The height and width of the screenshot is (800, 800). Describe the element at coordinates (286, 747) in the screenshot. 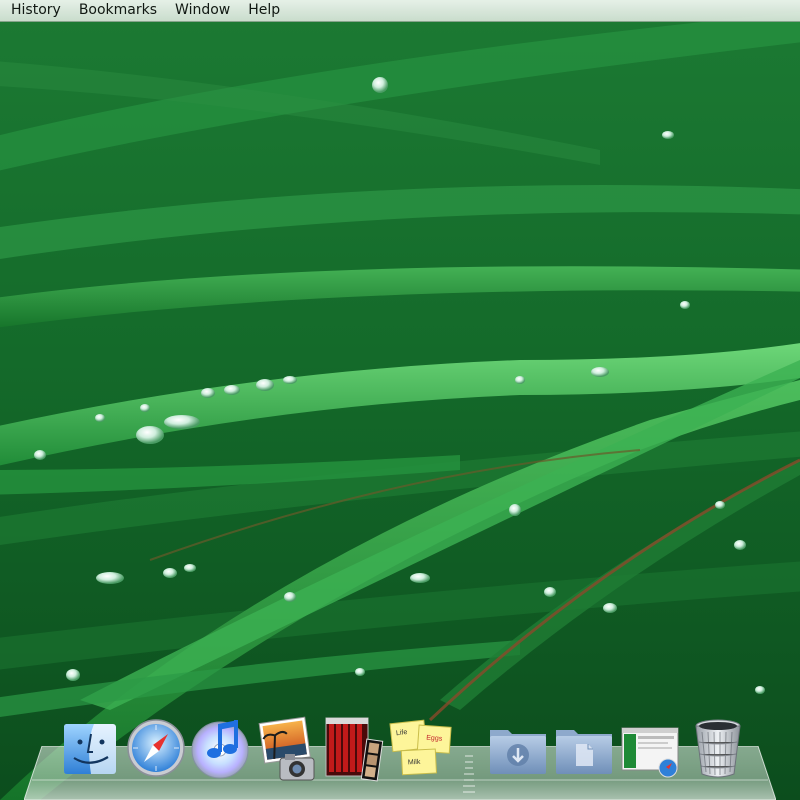

I see `iphoto-icon` at that location.